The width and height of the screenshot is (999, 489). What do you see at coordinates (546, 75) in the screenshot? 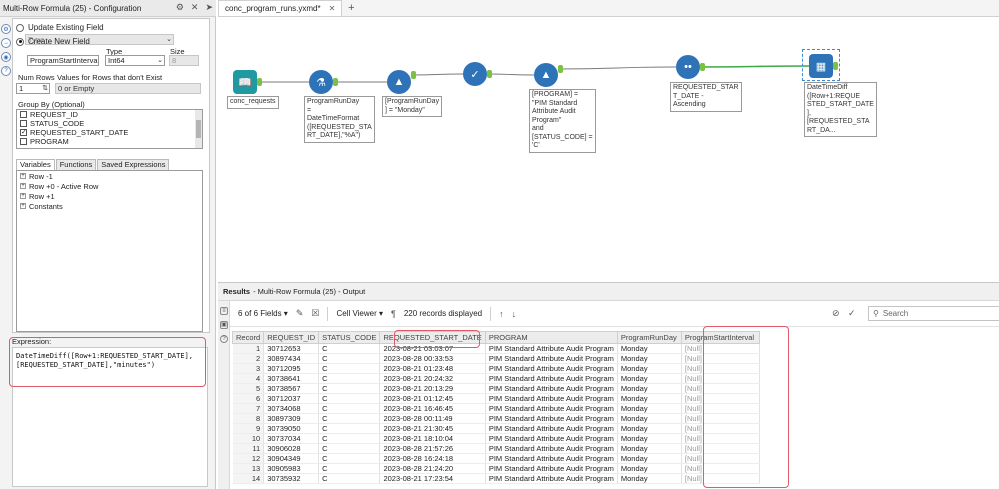
I see `filter-node-2: ▲` at bounding box center [546, 75].